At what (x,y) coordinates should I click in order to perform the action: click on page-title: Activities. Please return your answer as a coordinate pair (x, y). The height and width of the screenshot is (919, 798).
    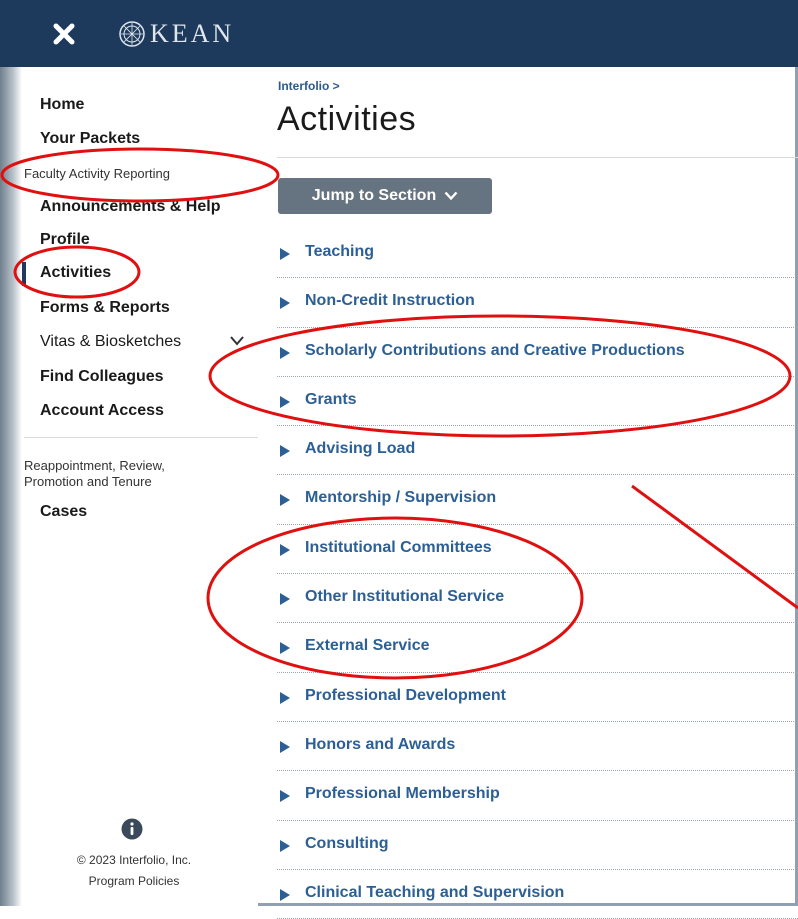
    Looking at the image, I should click on (347, 119).